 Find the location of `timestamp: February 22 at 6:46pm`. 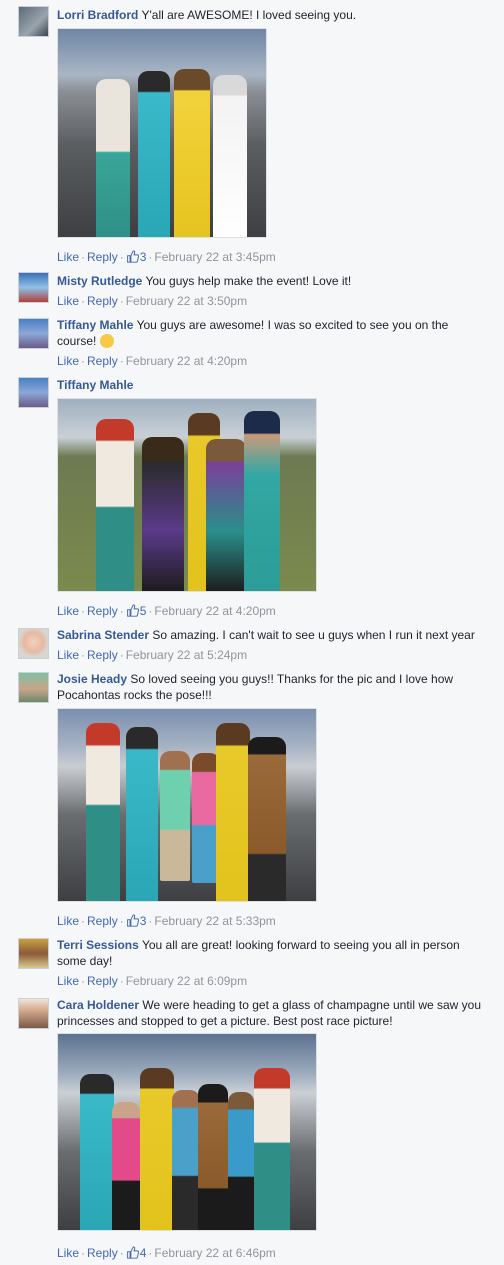

timestamp: February 22 at 6:46pm is located at coordinates (214, 1253).